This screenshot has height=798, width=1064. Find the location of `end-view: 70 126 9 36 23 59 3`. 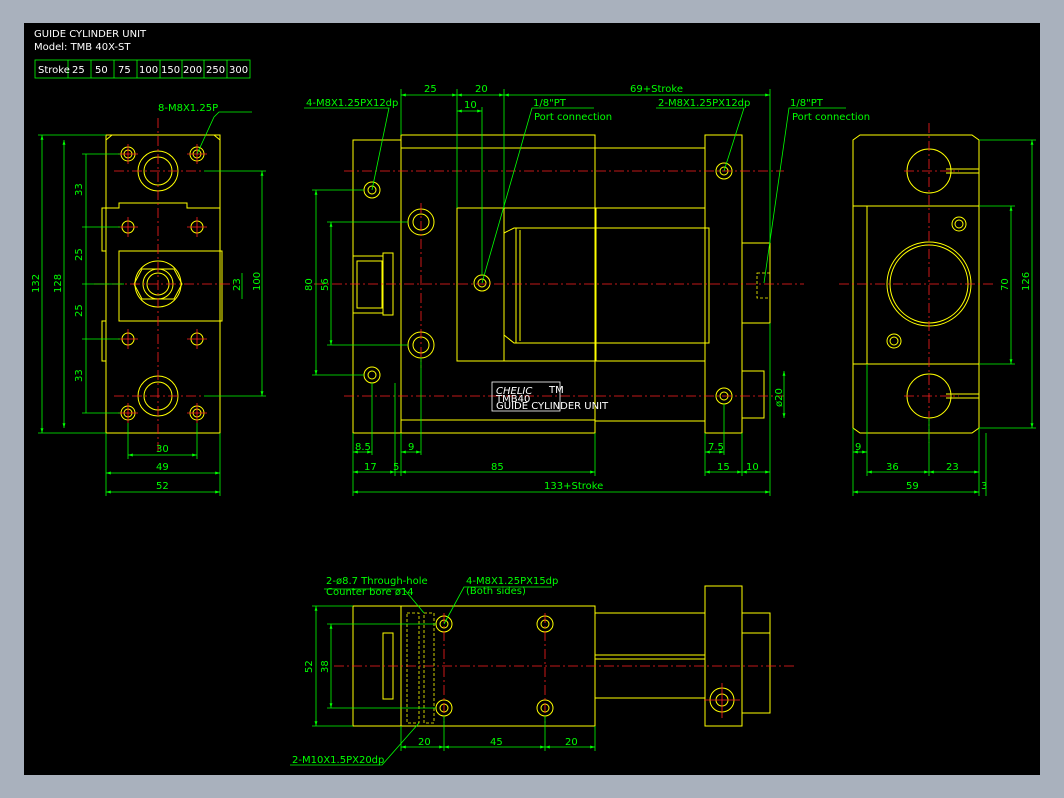

end-view: 70 126 9 36 23 59 3 is located at coordinates (937, 309).